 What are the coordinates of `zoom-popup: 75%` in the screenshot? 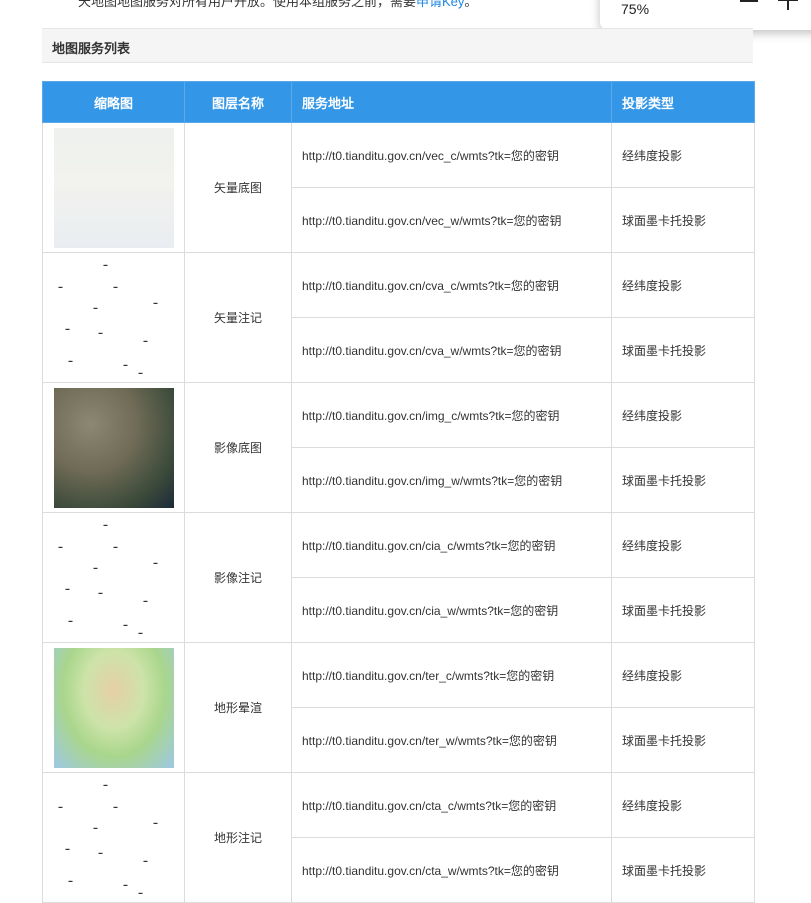 It's located at (705, 15).